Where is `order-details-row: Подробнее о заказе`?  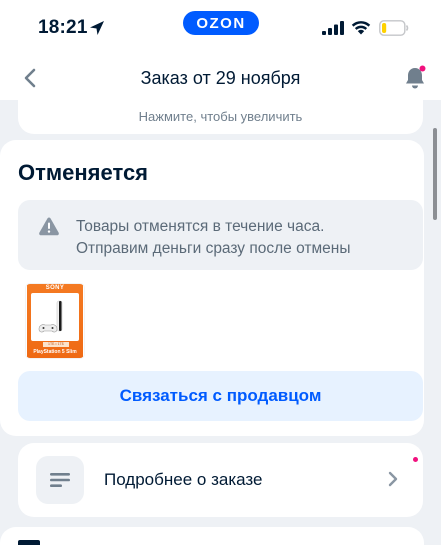 order-details-row: Подробнее о заказе is located at coordinates (220, 480).